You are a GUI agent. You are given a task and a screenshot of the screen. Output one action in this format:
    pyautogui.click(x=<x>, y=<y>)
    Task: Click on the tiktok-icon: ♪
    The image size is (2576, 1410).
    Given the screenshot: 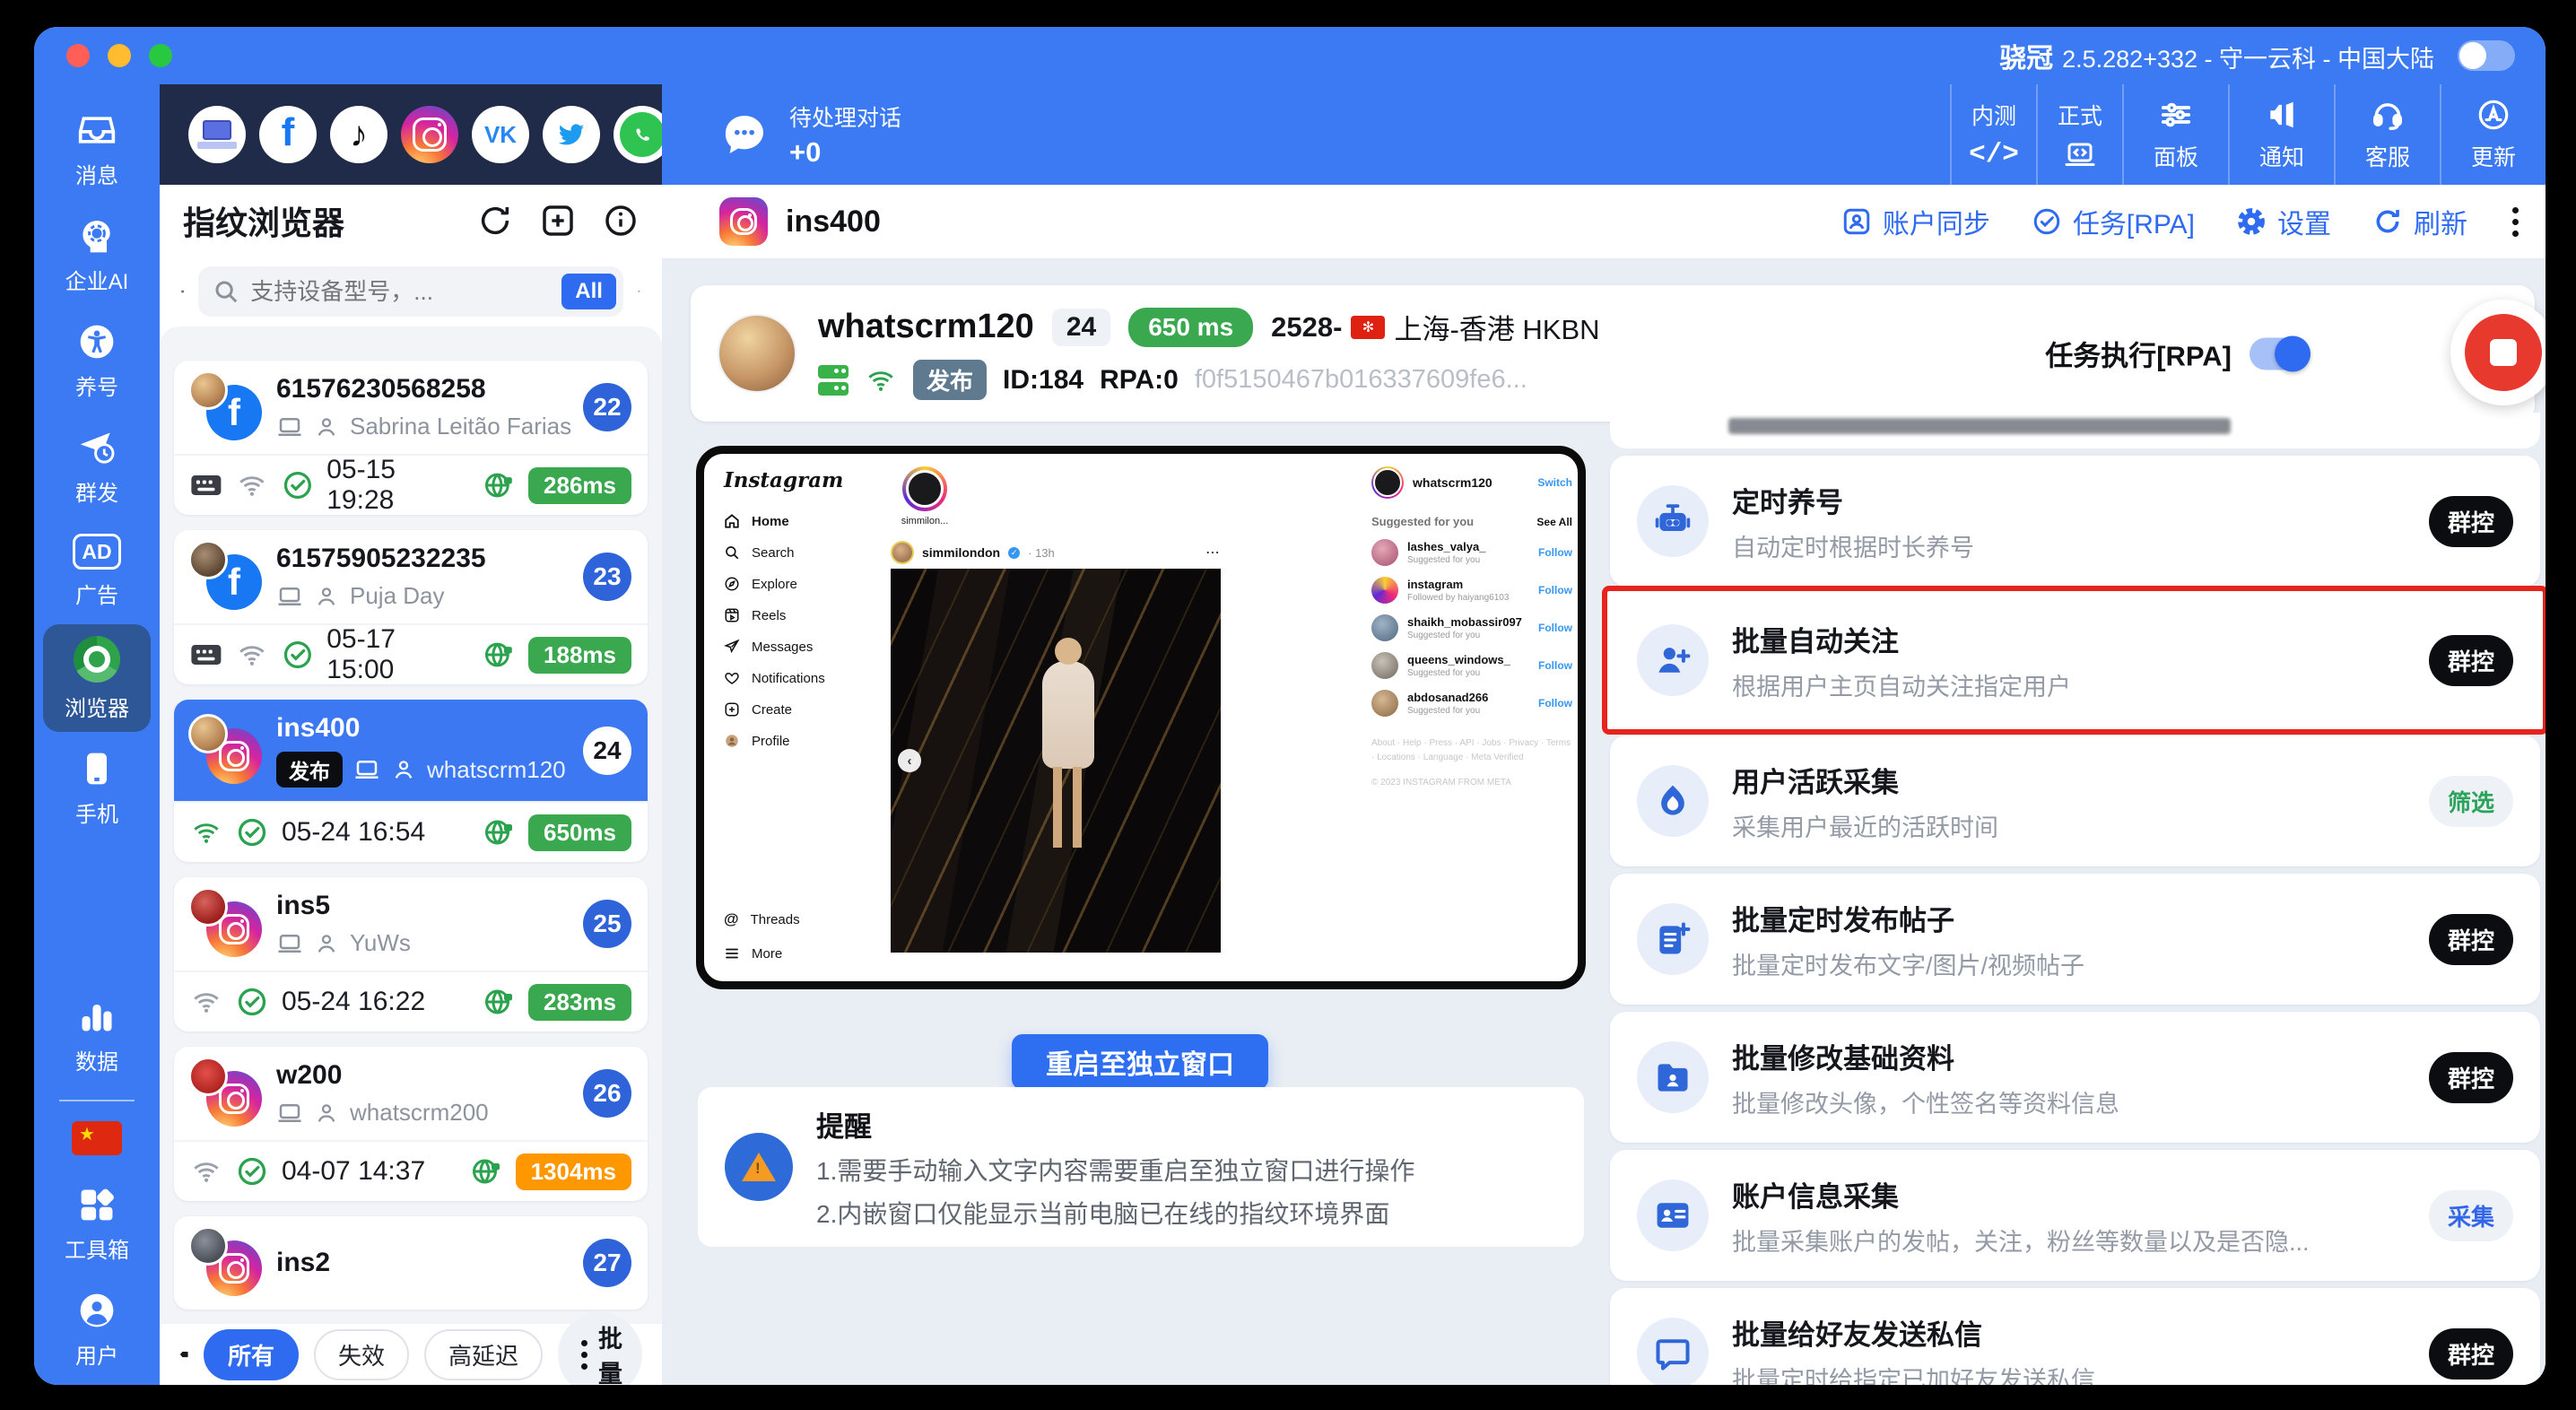 What is the action you would take?
    pyautogui.click(x=358, y=134)
    